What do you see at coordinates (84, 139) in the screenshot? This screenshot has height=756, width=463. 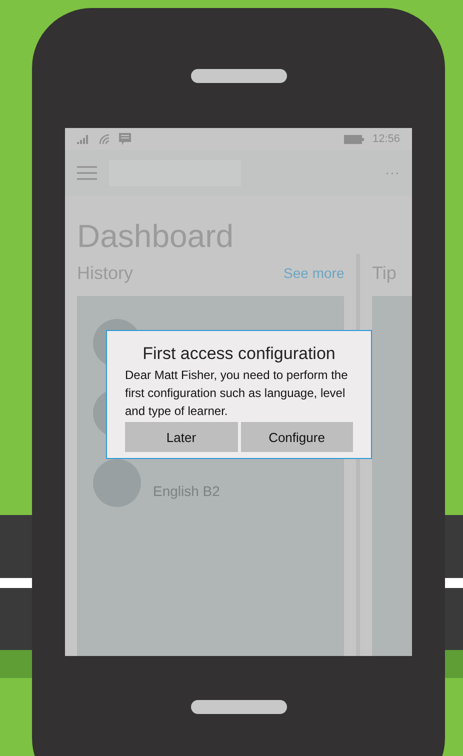 I see `signal-icon` at bounding box center [84, 139].